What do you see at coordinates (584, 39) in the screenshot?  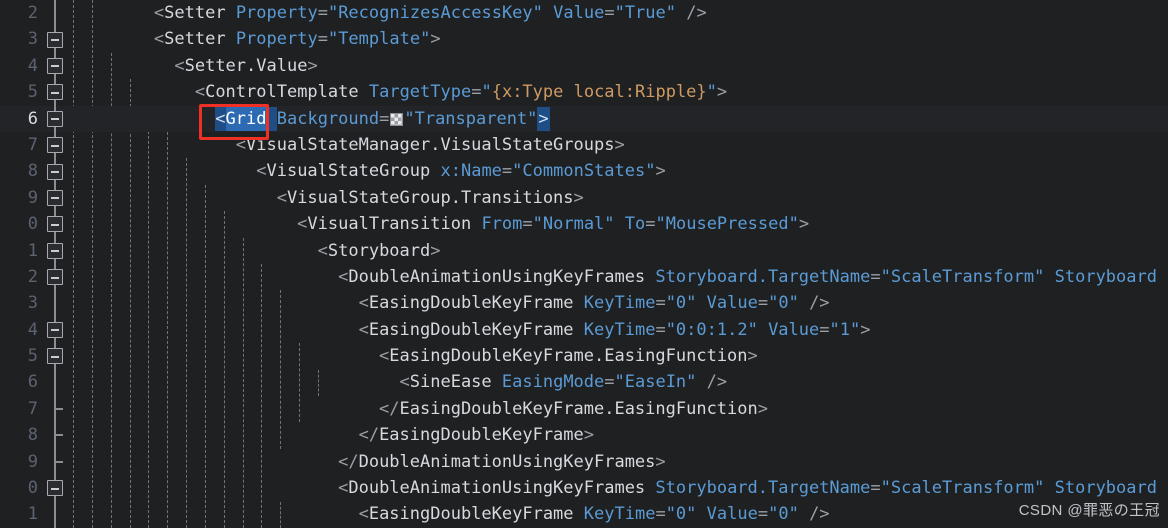 I see `code-line: 3 <Setter Property="Template">` at bounding box center [584, 39].